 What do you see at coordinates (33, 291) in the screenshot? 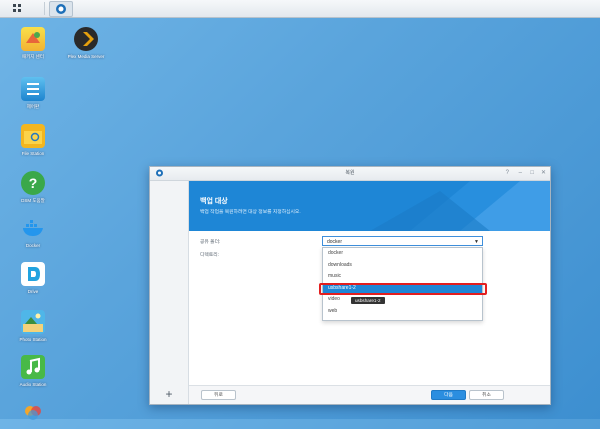
I see `desktop-icon-label: Drive` at bounding box center [33, 291].